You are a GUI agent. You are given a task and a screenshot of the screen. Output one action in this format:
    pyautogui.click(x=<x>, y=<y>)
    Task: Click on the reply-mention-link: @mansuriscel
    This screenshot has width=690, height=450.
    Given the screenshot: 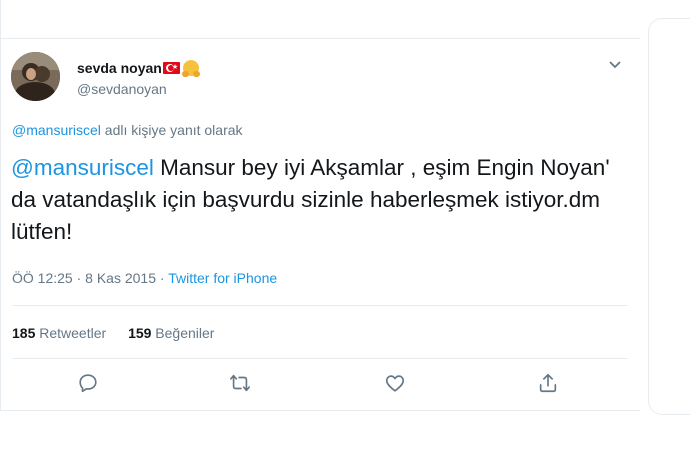 What is the action you would take?
    pyautogui.click(x=56, y=130)
    